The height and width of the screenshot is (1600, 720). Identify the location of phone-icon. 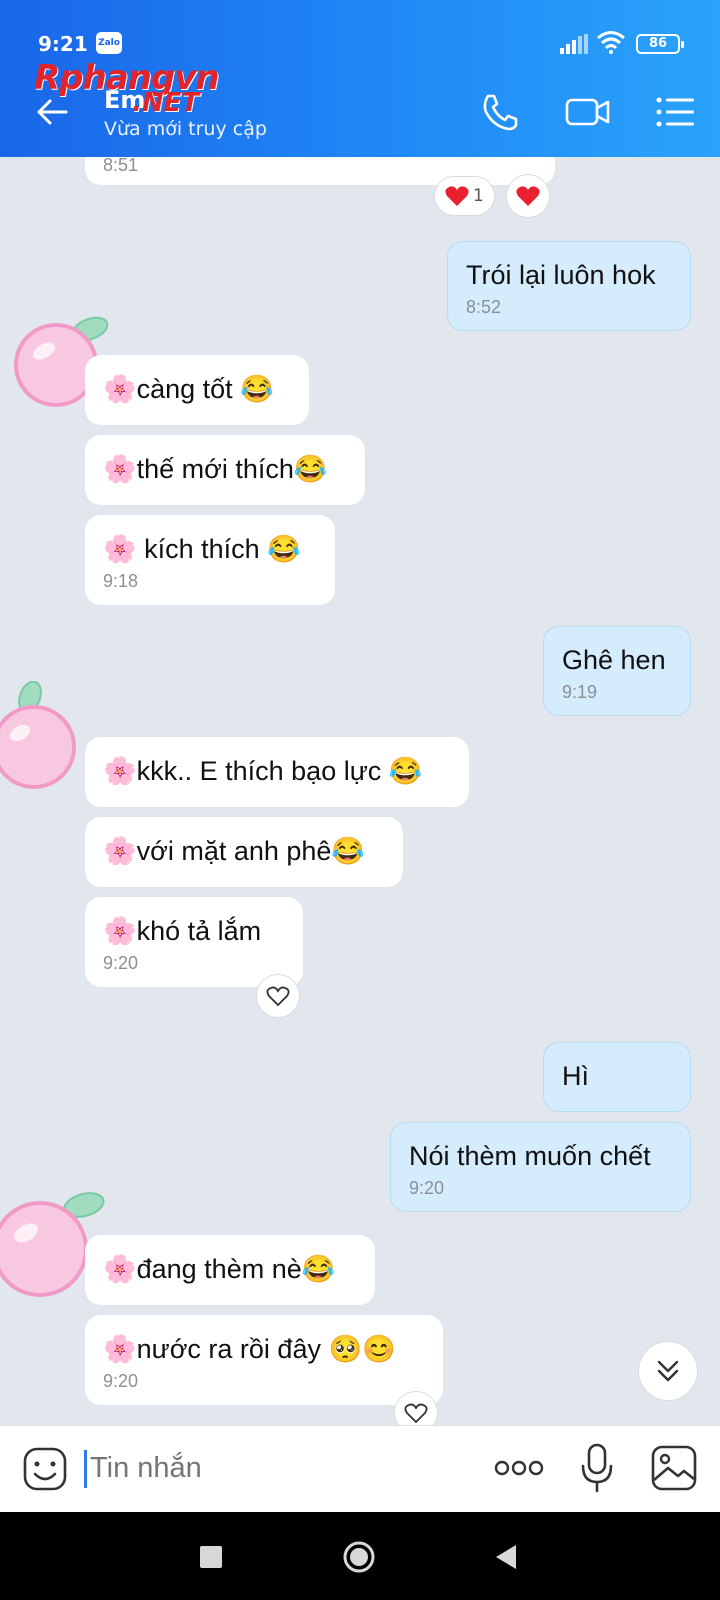
(500, 112).